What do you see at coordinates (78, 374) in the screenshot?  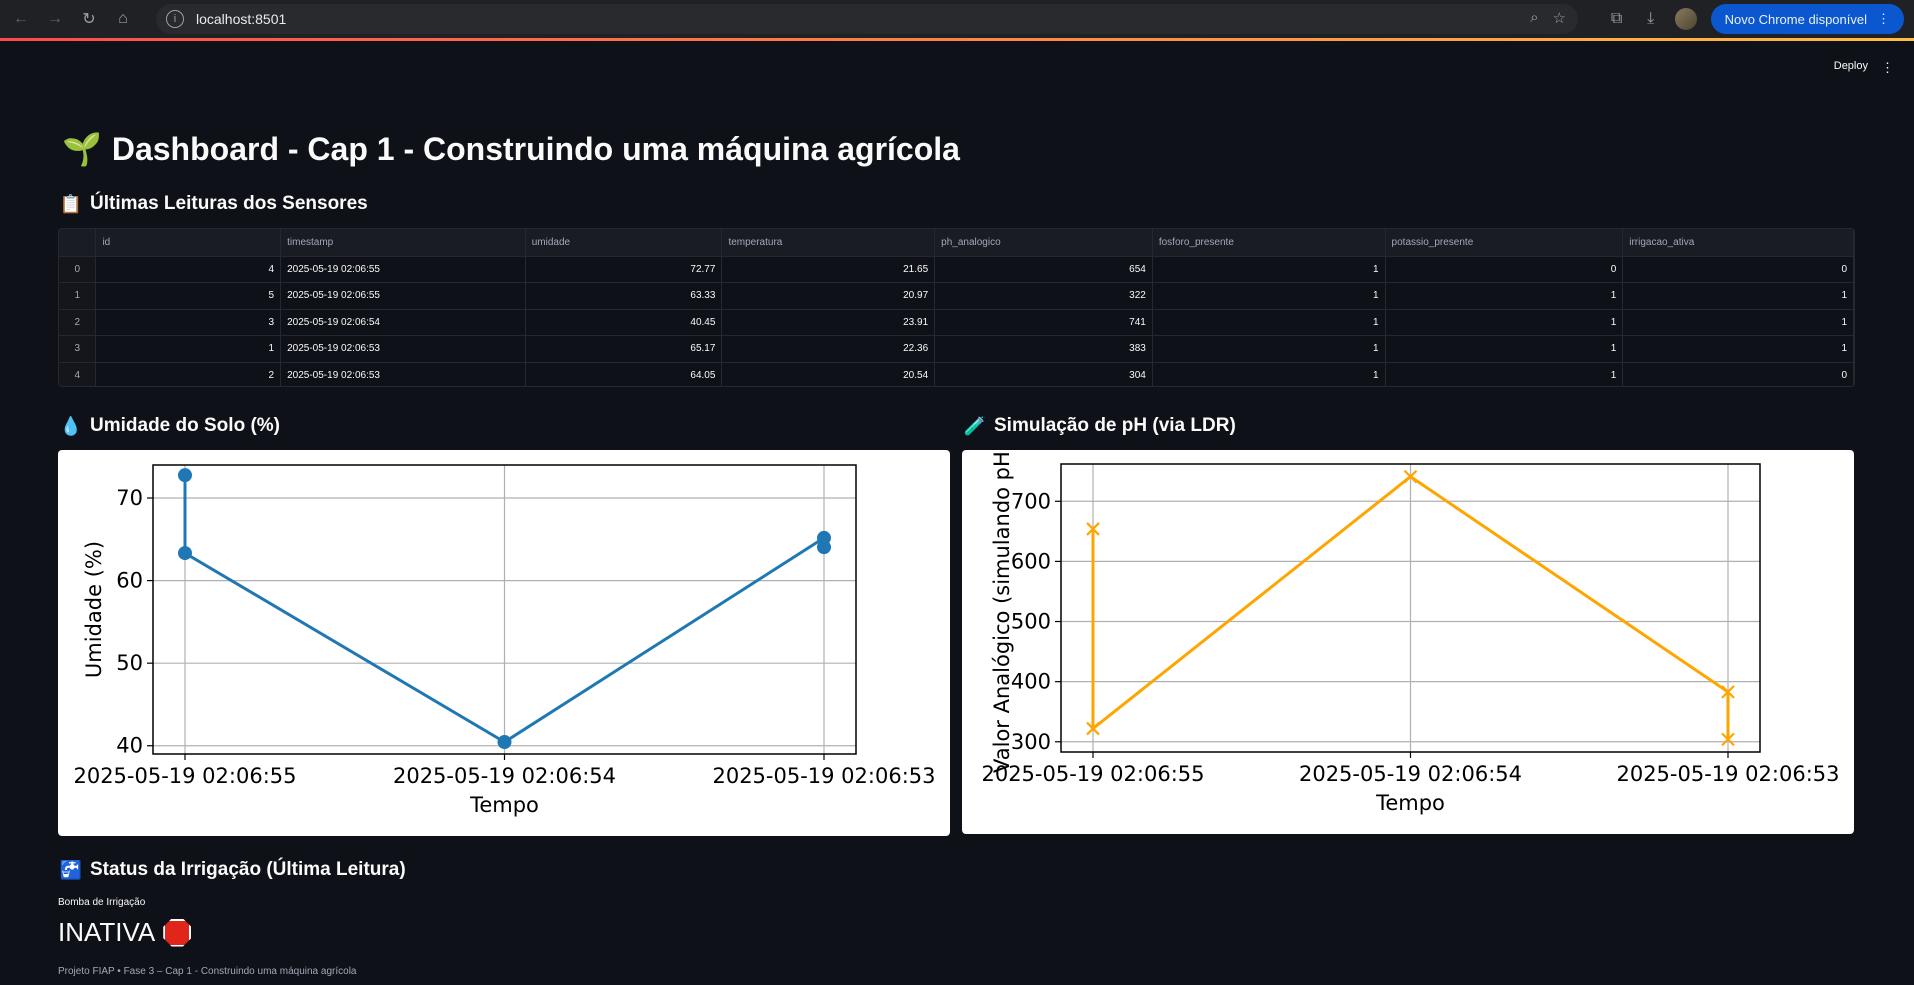 I see `row-index: 4` at bounding box center [78, 374].